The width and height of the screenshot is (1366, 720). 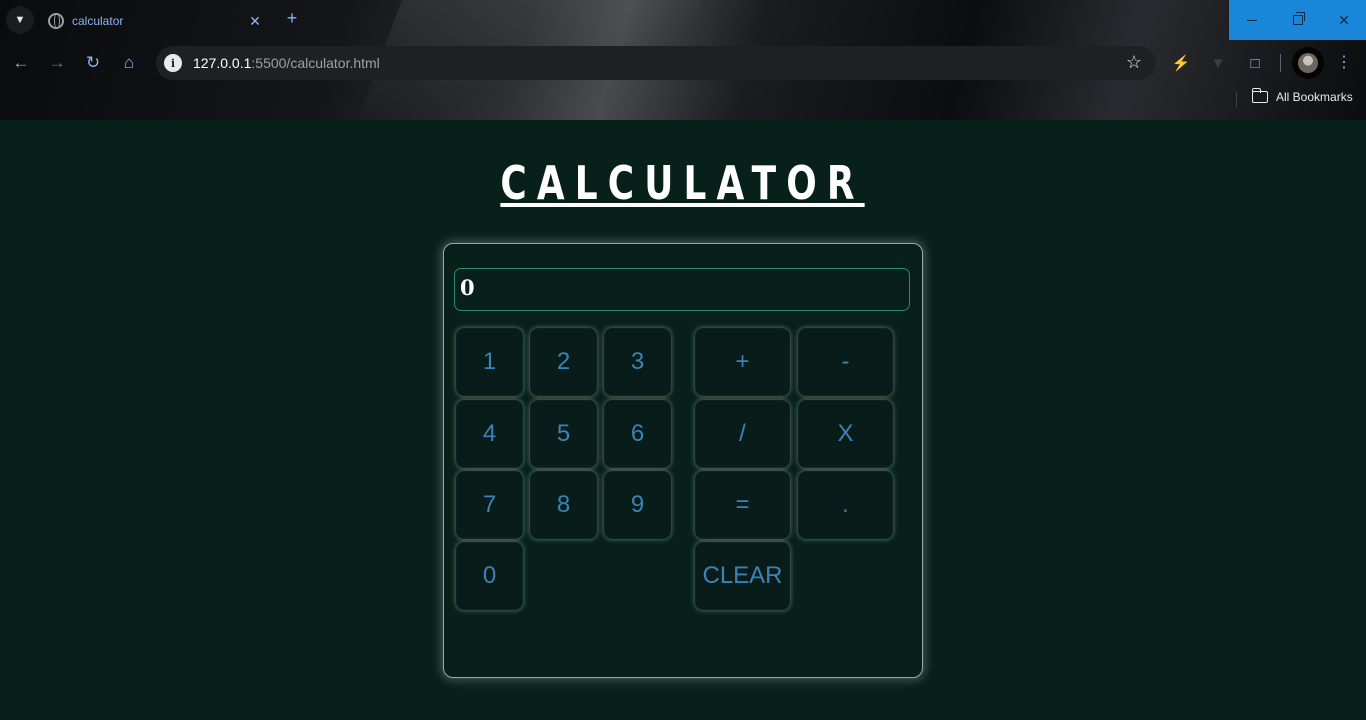 What do you see at coordinates (563, 505) in the screenshot?
I see `key-8: 8` at bounding box center [563, 505].